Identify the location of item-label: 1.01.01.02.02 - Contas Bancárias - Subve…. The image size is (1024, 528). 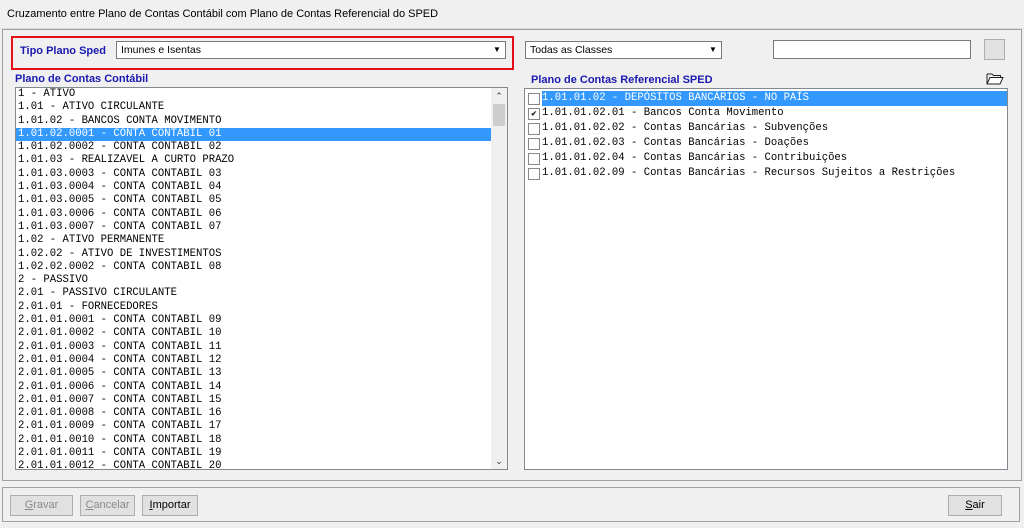
(685, 128).